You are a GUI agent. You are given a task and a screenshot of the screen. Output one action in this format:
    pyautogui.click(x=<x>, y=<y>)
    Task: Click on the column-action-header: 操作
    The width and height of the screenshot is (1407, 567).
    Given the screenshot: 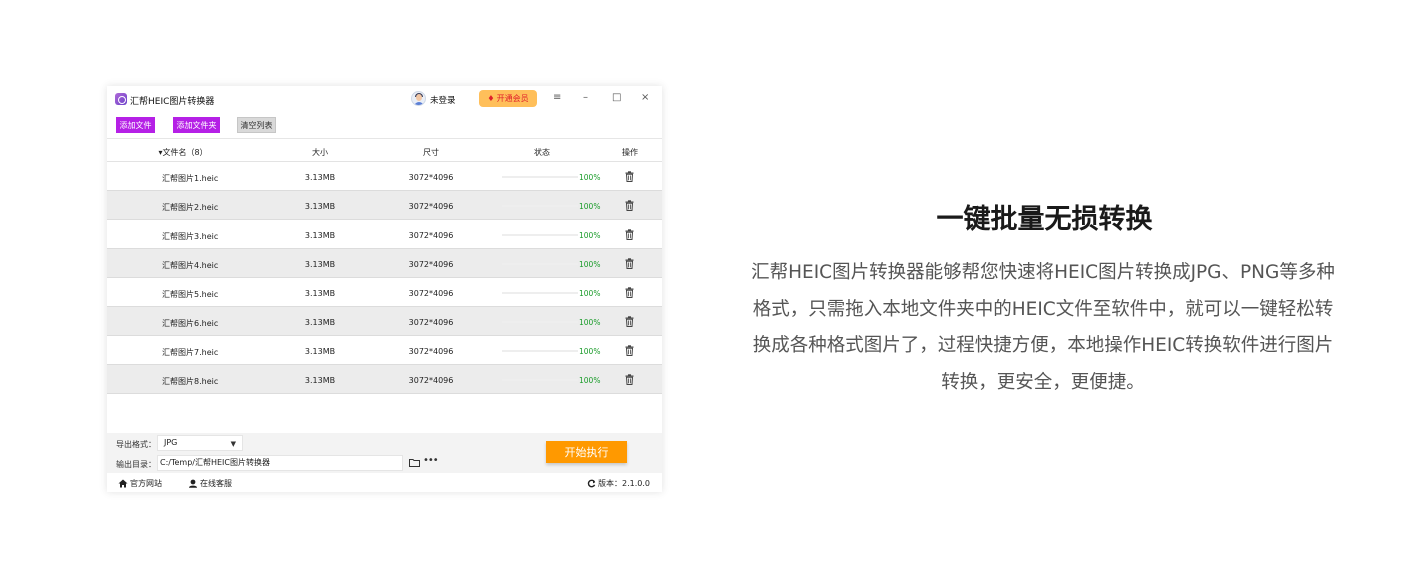 What is the action you would take?
    pyautogui.click(x=630, y=152)
    